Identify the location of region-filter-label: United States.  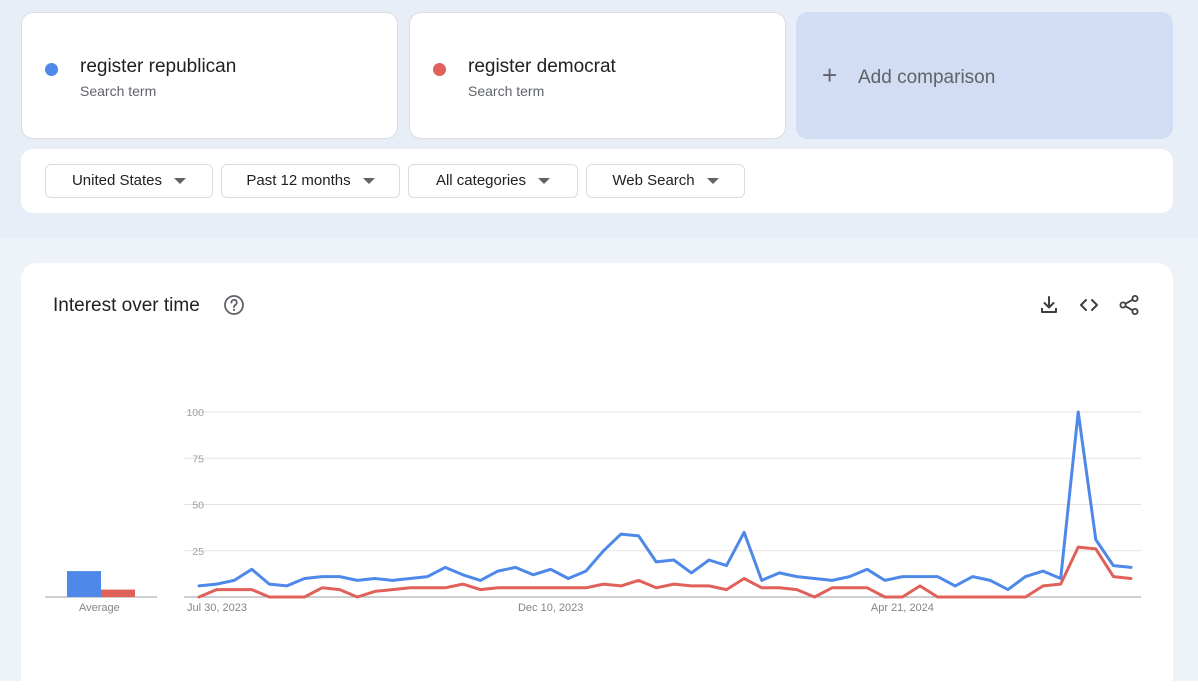
(117, 180).